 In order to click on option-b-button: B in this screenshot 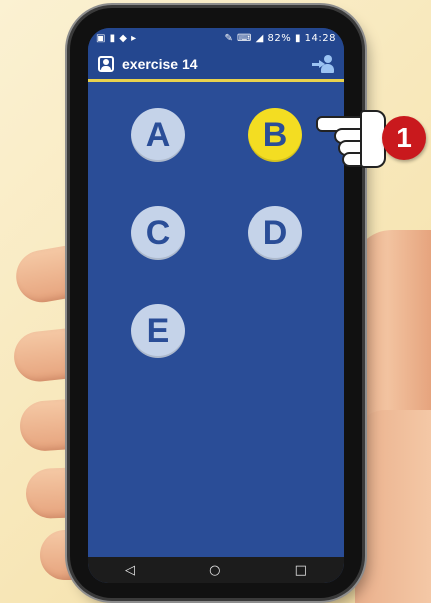, I will do `click(275, 135)`.